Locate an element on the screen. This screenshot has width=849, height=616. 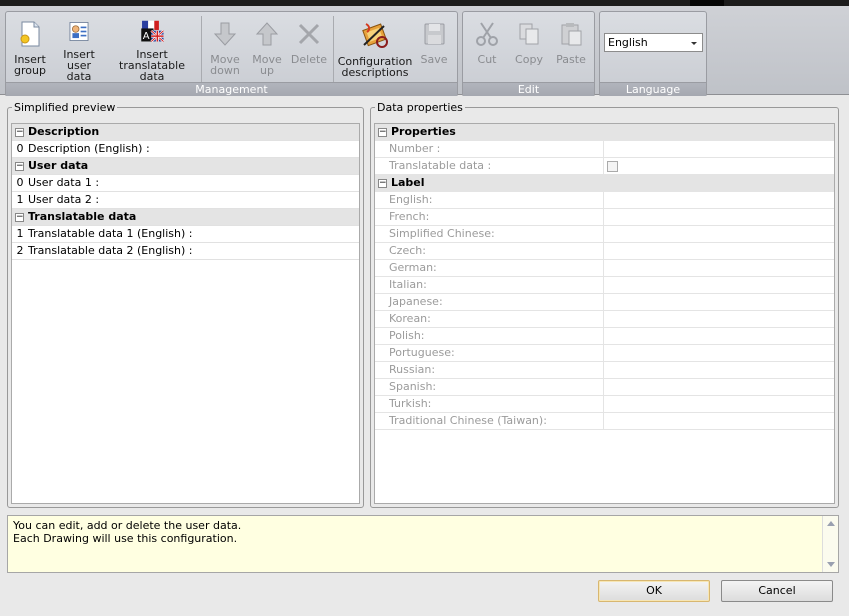
property-name: Czech: is located at coordinates (489, 251).